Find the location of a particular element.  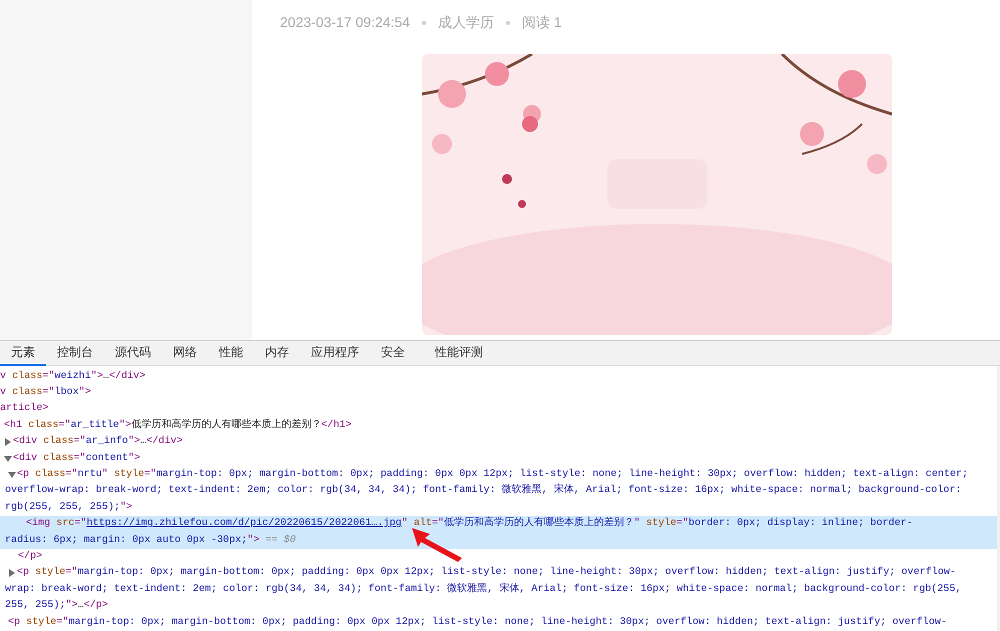

dom-node-line: <p class="nrtu" style="margin-top: 0px; margin-bottom: 0px; padding: 0px 0px 12px; list-style: none; line-height: 30px; overflow: hidden; text-align: center; overflow-wrap: break-word; text-indent: 2em; color: rgb(34, 34, 34); font-family: 微软雅黑, 宋体, Arial; font-size: 16px; white-space: normal; background-color: rgb(255, 255, 255);"> is located at coordinates (498, 491).